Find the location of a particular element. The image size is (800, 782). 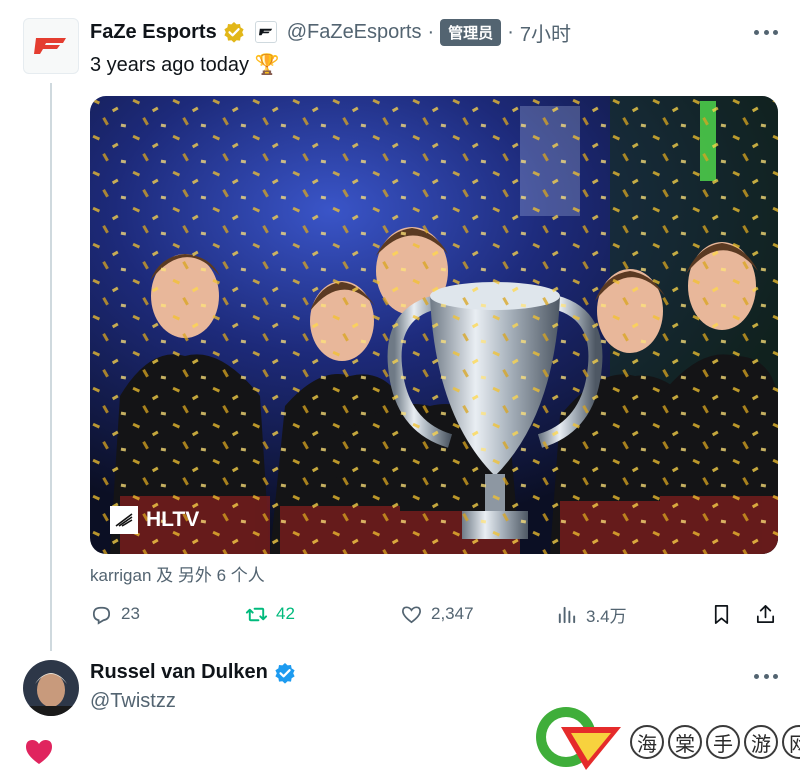

reply-author-name-row: Russel van Dulken is located at coordinates (193, 672).